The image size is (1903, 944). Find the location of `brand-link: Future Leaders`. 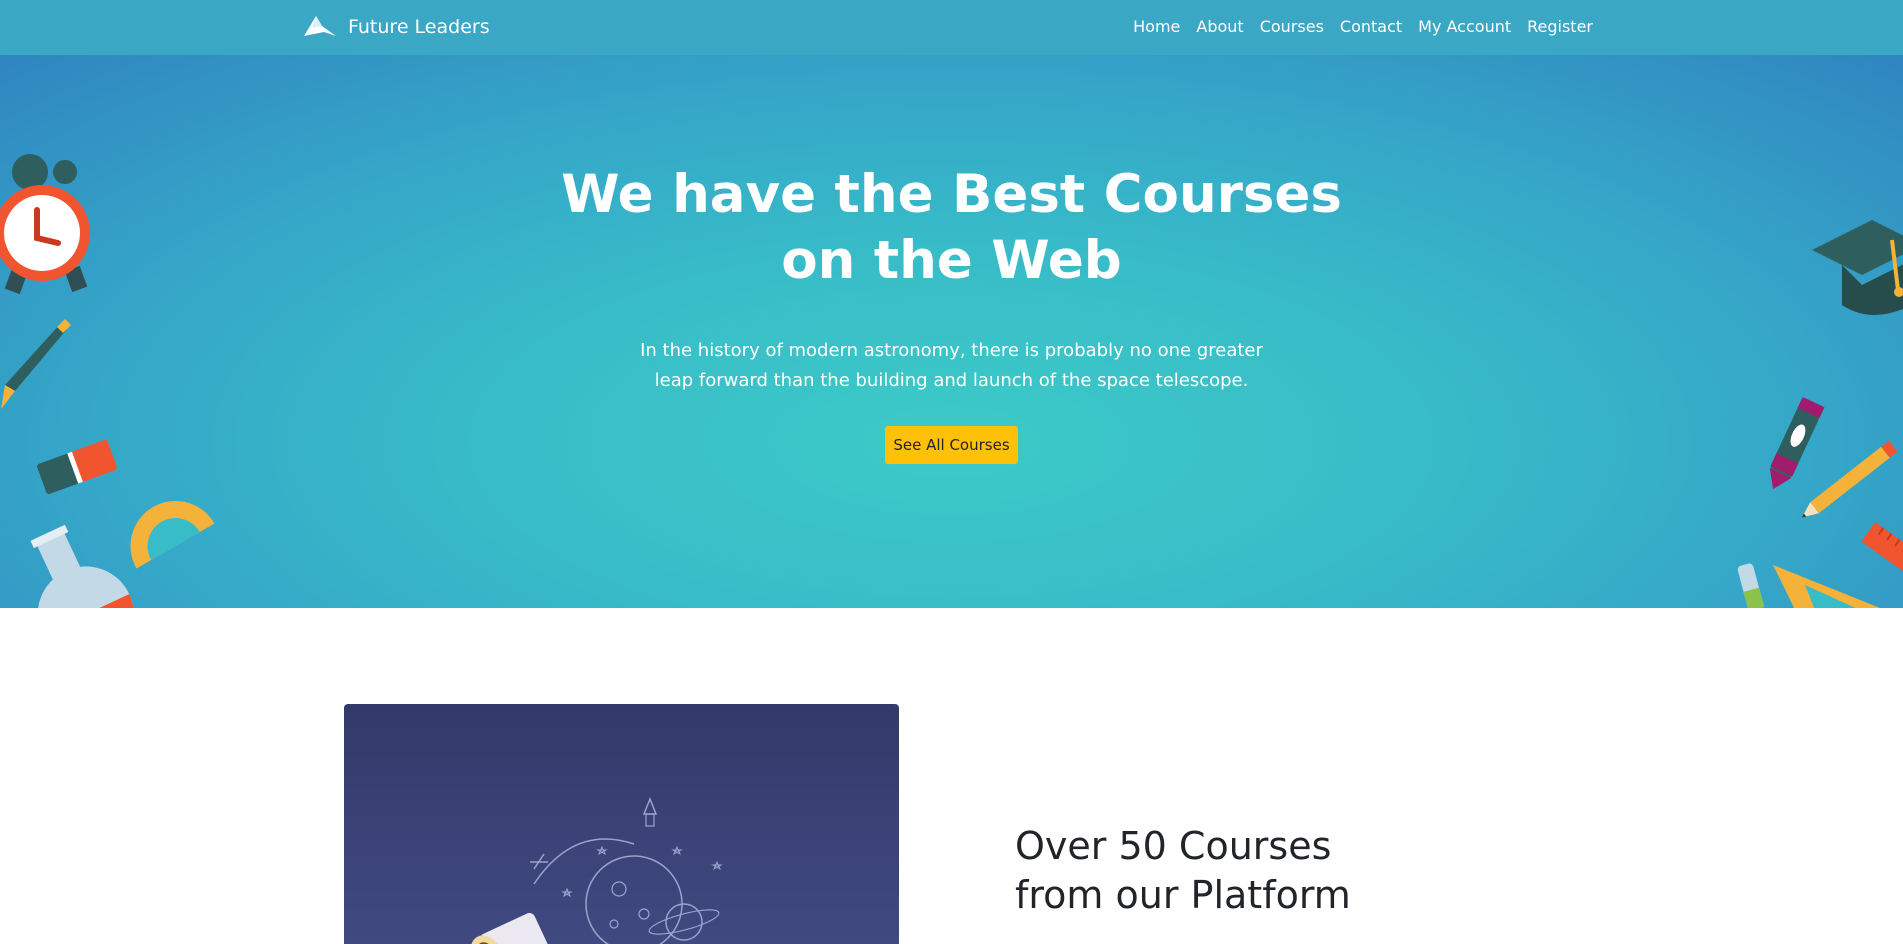

brand-link: Future Leaders is located at coordinates (396, 27).